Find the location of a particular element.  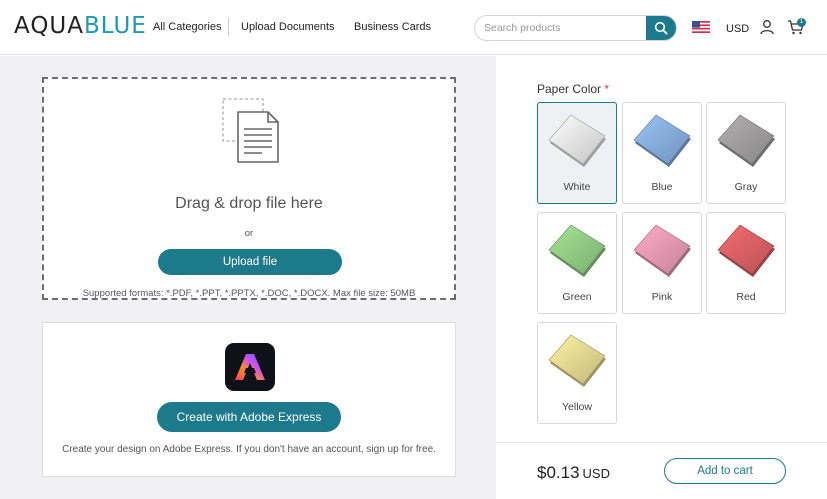

us-flag-icon is located at coordinates (701, 27).